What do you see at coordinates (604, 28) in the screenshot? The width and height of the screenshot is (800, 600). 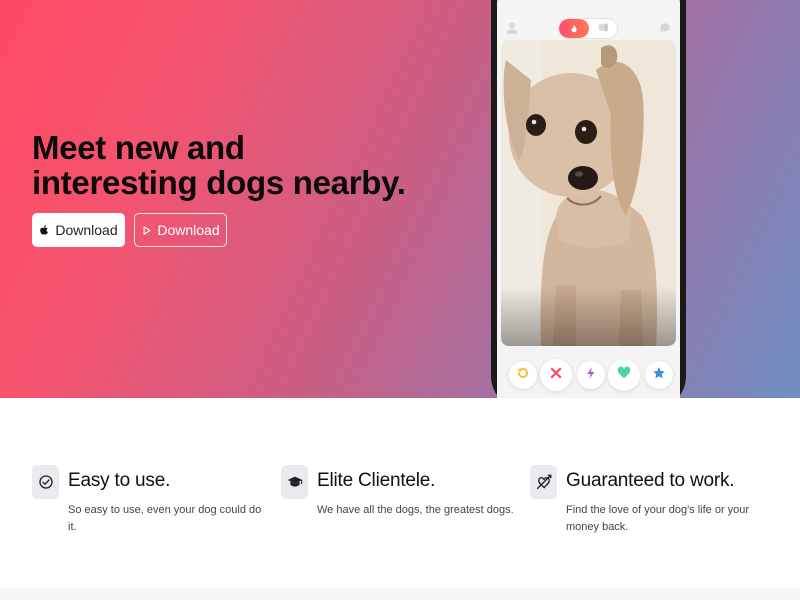 I see `explore-icon` at bounding box center [604, 28].